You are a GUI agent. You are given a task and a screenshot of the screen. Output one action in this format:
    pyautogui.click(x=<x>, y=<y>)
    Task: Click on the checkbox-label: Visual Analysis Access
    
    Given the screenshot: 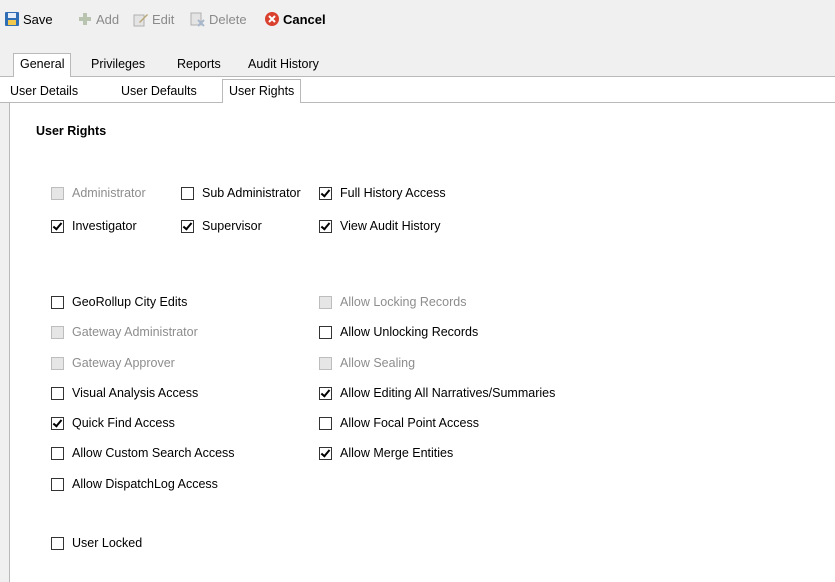 What is the action you would take?
    pyautogui.click(x=135, y=393)
    